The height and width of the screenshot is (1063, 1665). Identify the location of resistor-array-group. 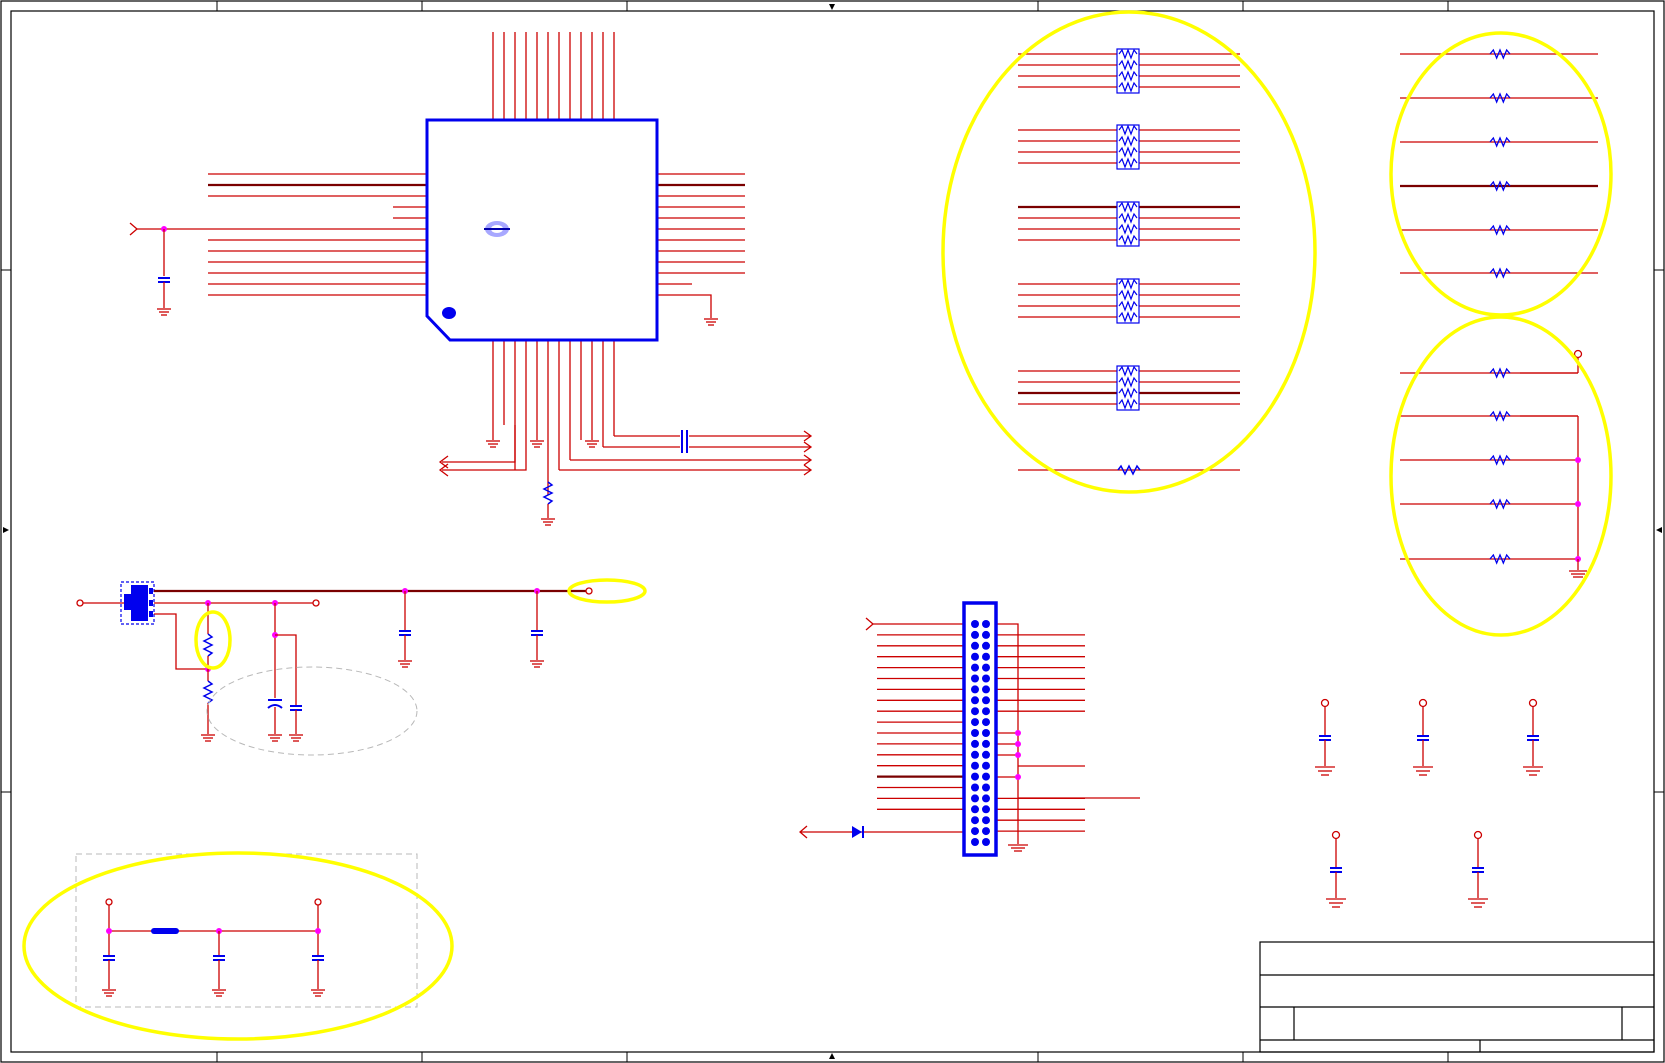
(1129, 229).